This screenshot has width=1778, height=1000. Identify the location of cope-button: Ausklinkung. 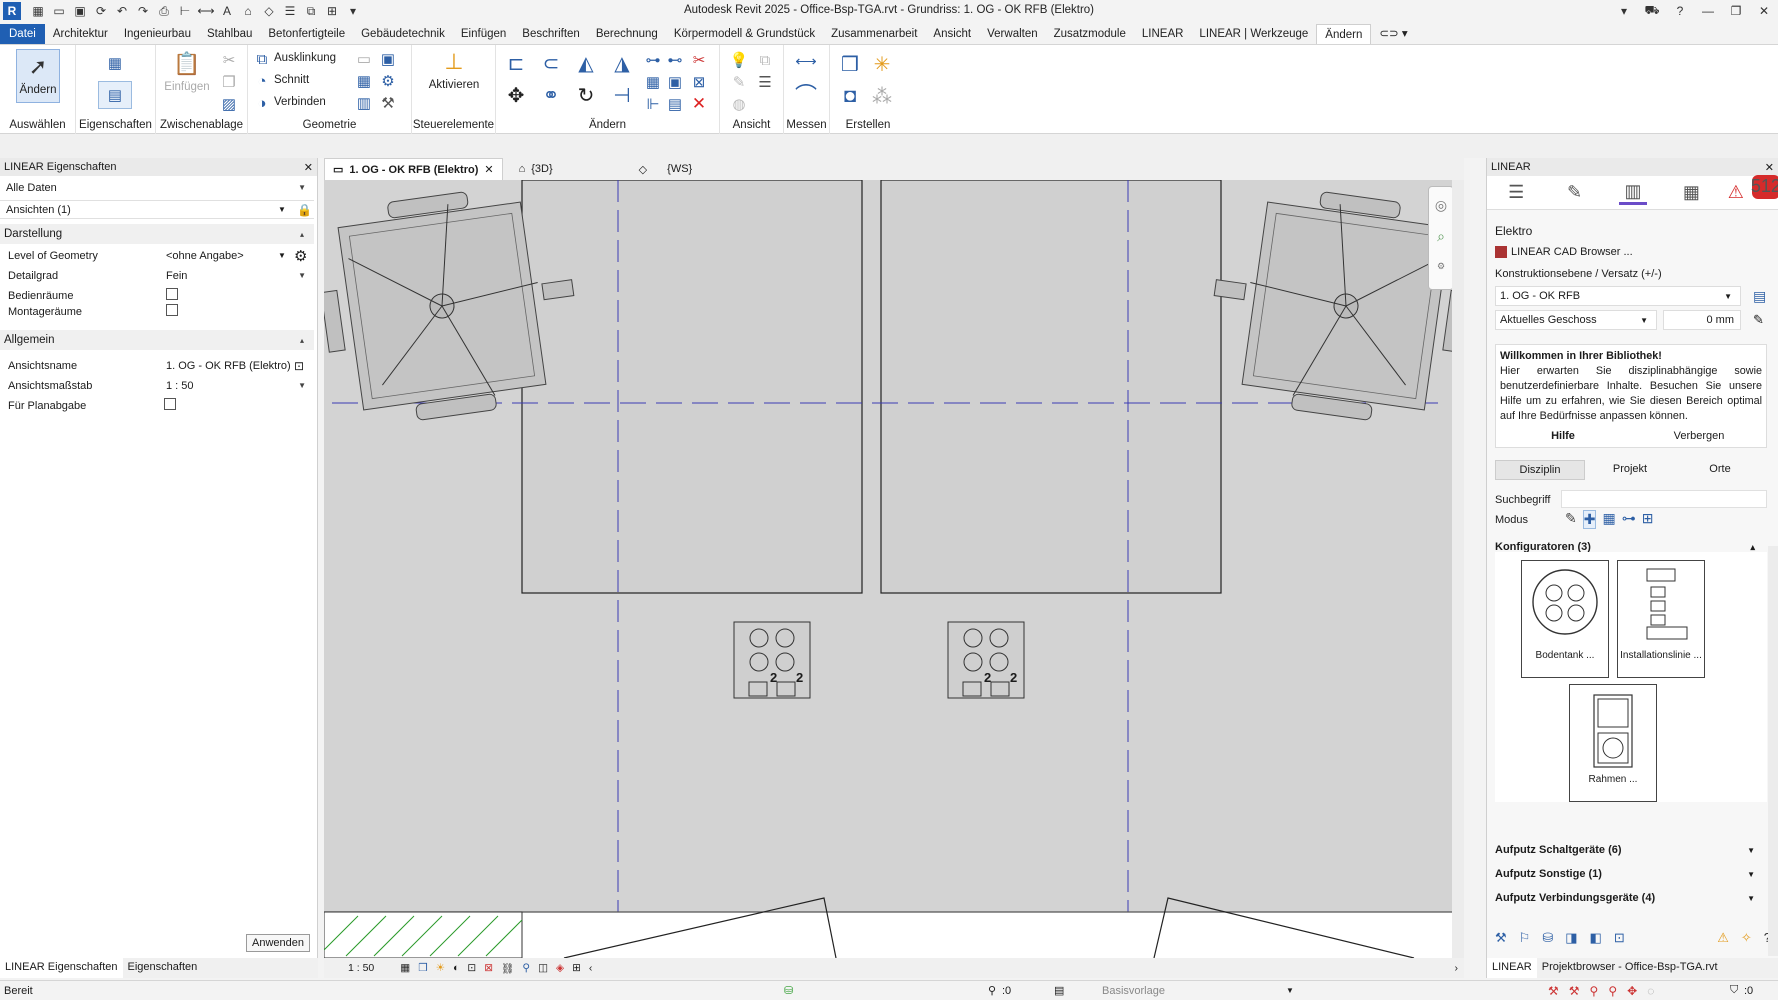
(305, 58).